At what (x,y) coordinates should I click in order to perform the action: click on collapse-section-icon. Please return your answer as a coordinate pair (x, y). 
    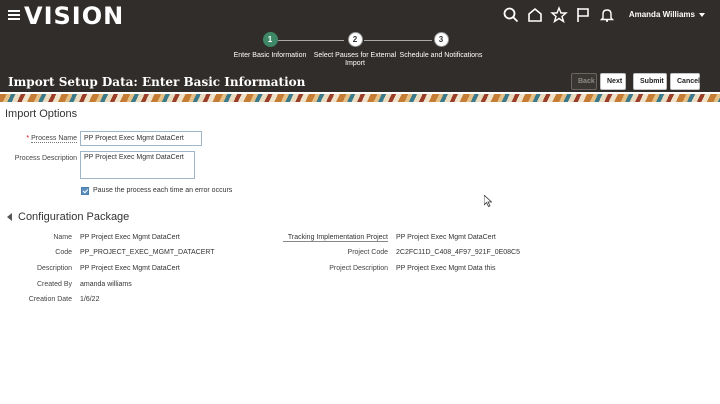
    Looking at the image, I should click on (9, 217).